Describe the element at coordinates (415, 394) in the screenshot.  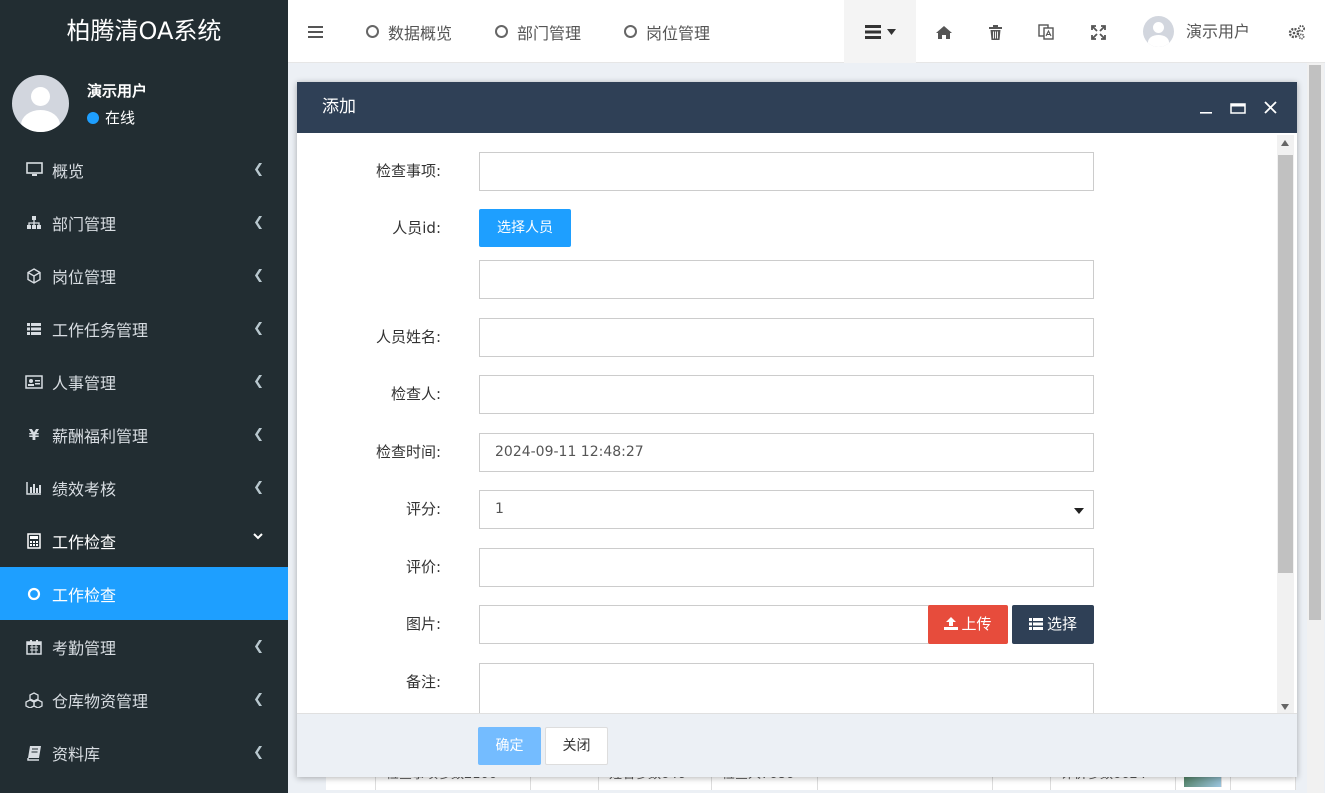
I see `checker-label: 检查人:` at that location.